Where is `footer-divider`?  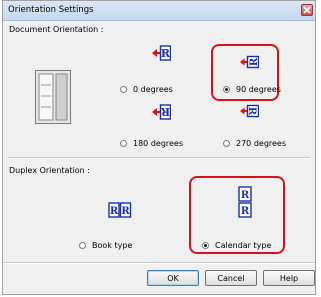 footer-divider is located at coordinates (159, 263).